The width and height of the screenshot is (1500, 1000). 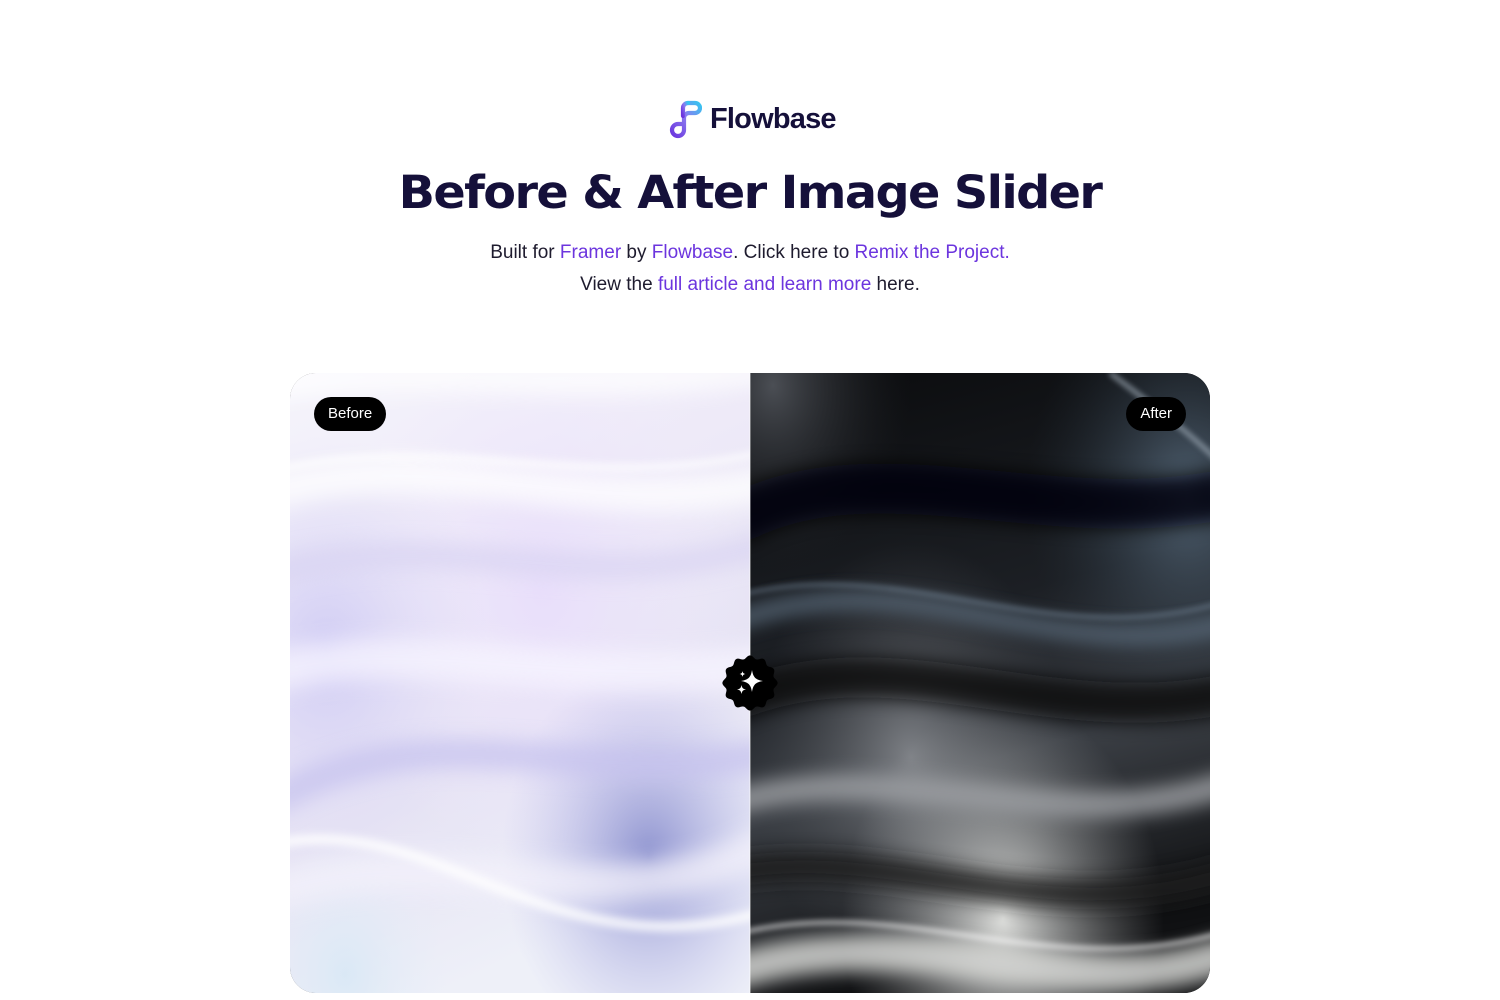 I want to click on intro-text-click-here: . Click here to, so click(x=794, y=252).